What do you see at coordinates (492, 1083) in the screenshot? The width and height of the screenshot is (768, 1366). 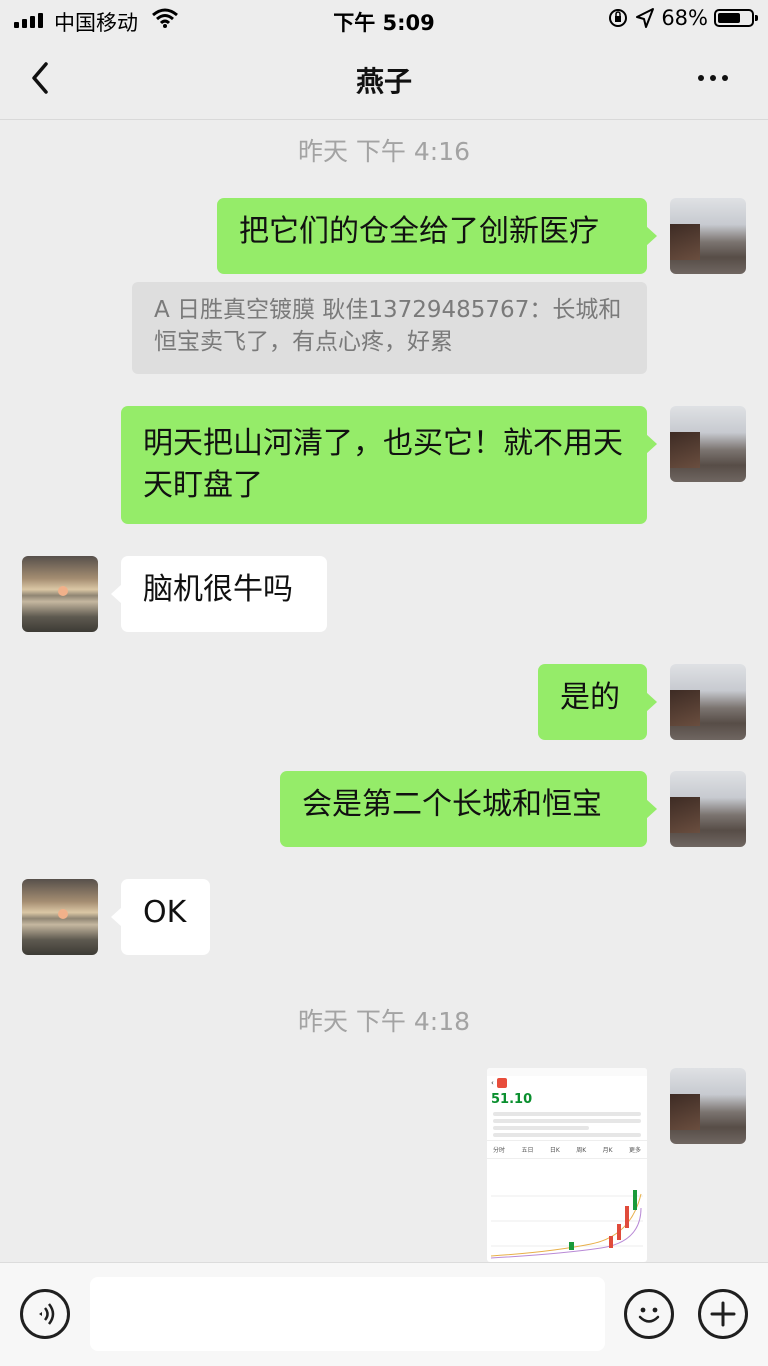 I see `screenshot-back-icon: ‹` at bounding box center [492, 1083].